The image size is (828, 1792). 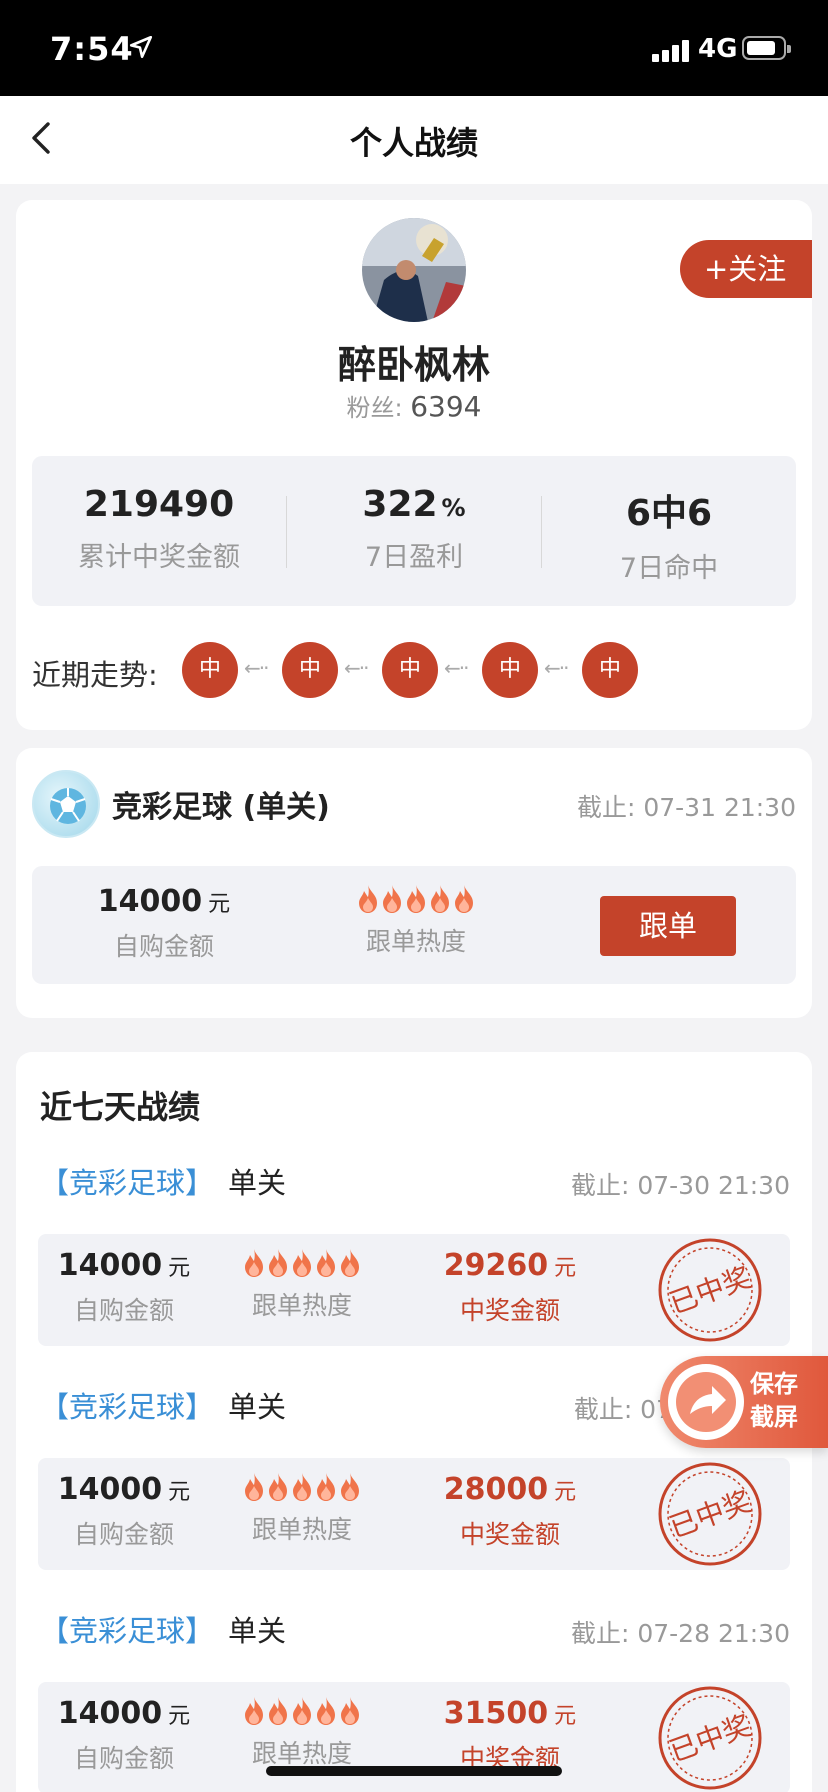 What do you see at coordinates (510, 1511) in the screenshot?
I see `prize-cell: 28000 元 中奖金额` at bounding box center [510, 1511].